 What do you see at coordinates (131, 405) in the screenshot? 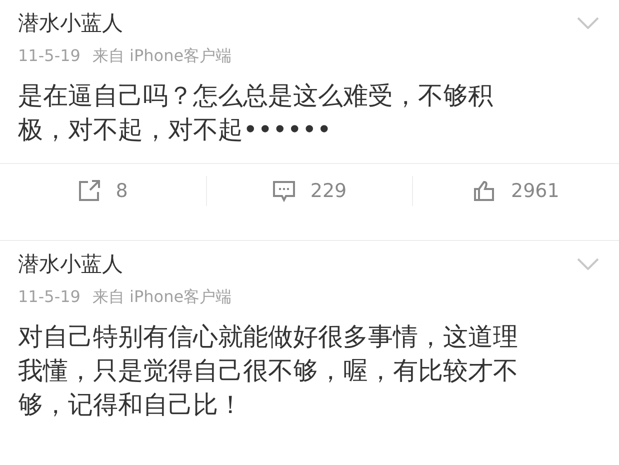
I see `post-text: 够，记得和自己比！` at bounding box center [131, 405].